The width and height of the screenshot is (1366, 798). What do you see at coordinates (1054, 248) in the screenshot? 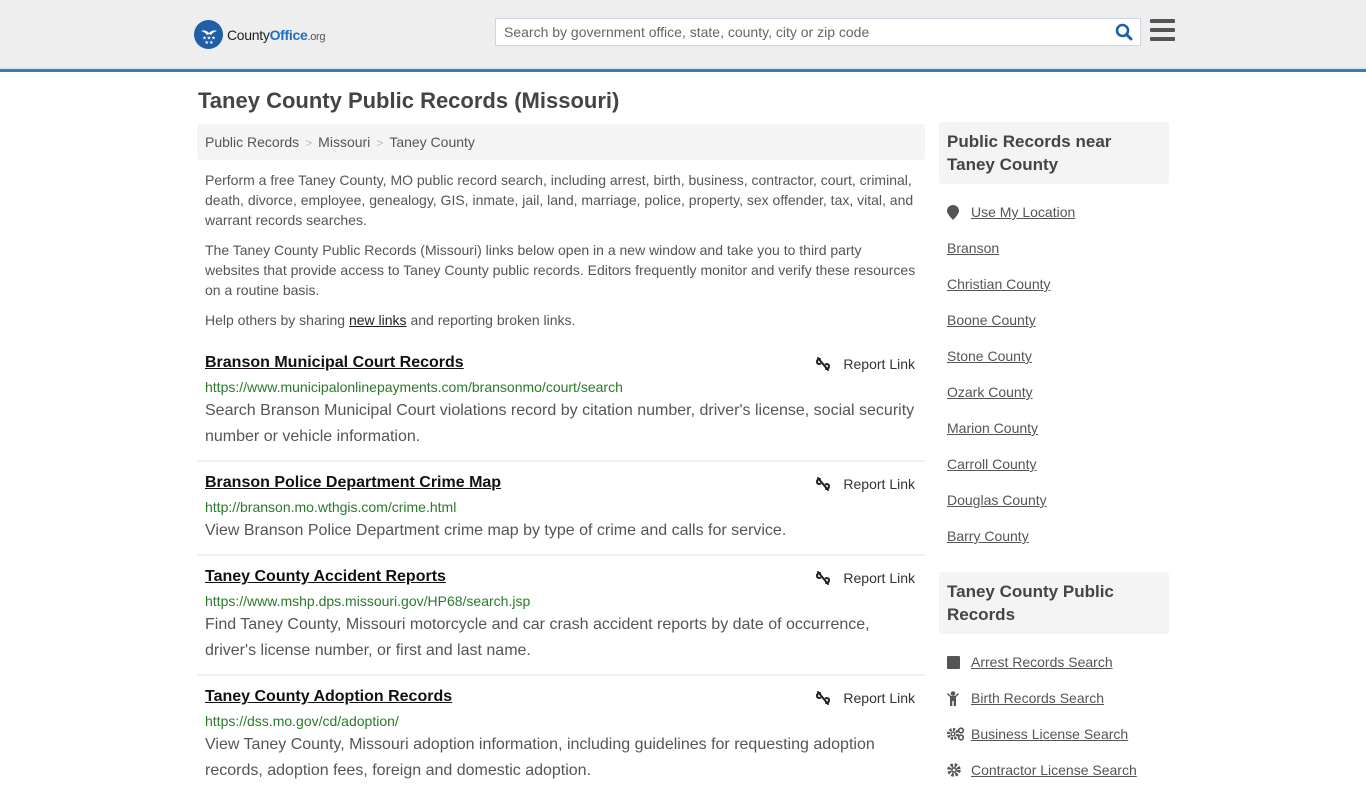
I see `nearby-item: Branson` at bounding box center [1054, 248].